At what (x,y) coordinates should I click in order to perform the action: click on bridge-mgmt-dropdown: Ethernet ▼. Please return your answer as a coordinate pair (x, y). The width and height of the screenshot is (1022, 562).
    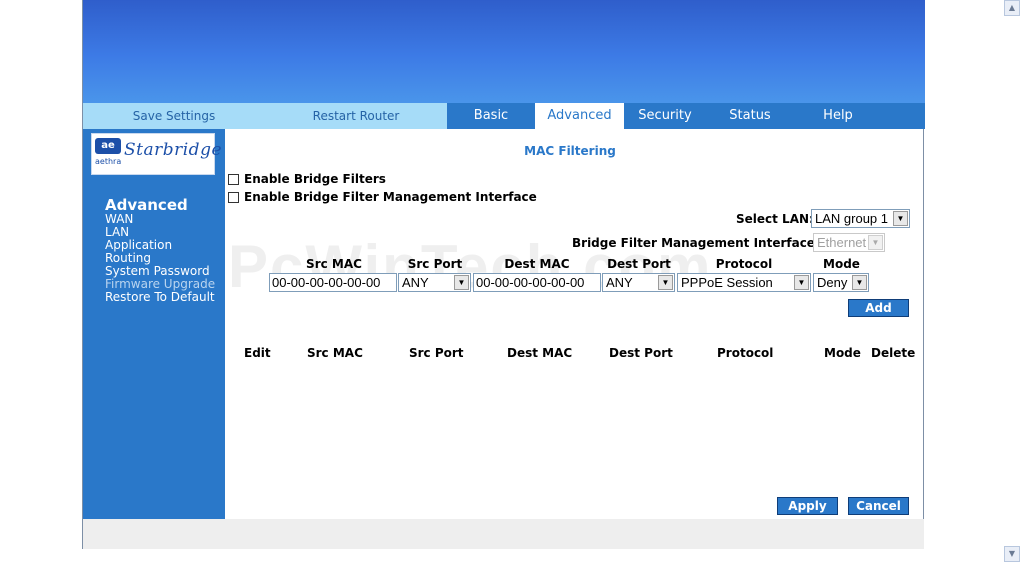
    Looking at the image, I should click on (849, 242).